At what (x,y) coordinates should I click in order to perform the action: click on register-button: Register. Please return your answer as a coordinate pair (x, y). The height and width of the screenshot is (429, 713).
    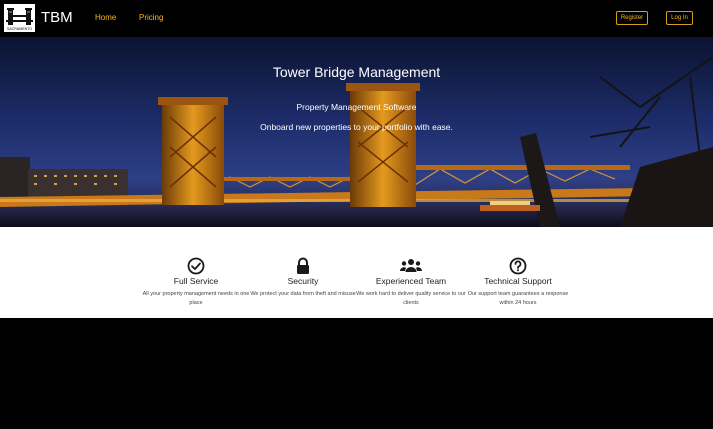
    Looking at the image, I should click on (632, 18).